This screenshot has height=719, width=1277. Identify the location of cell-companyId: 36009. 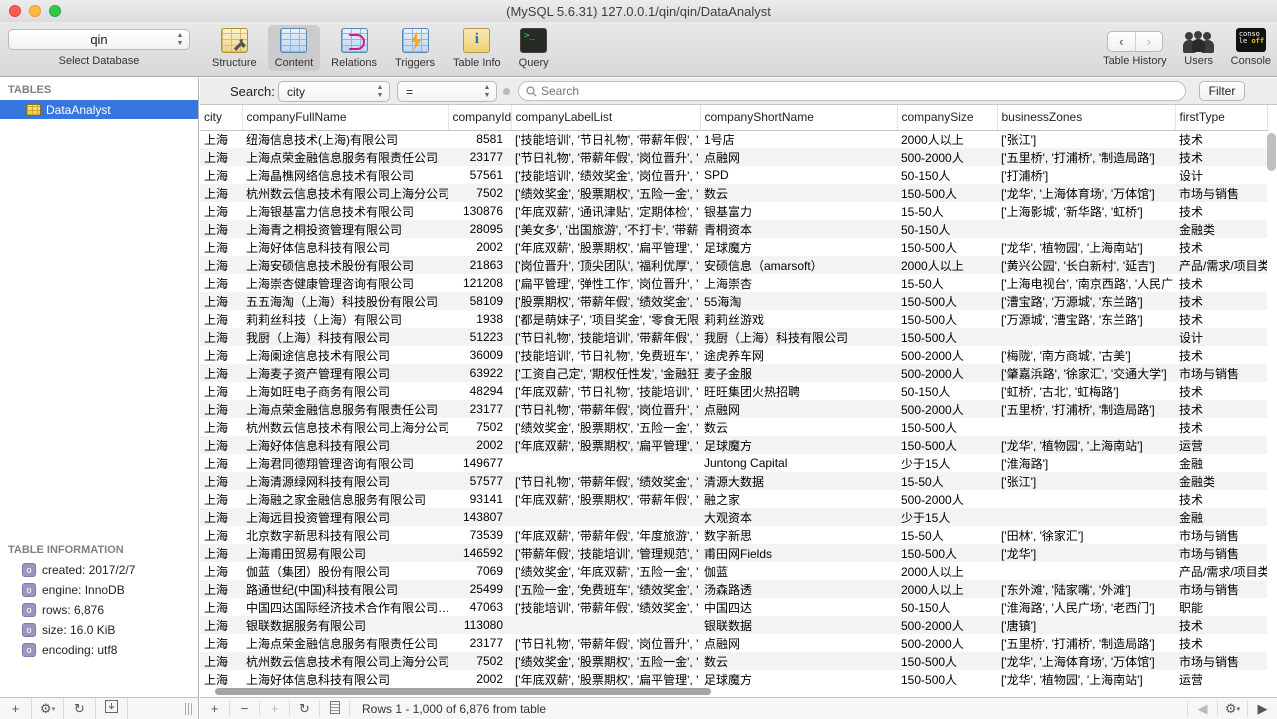
(479, 355).